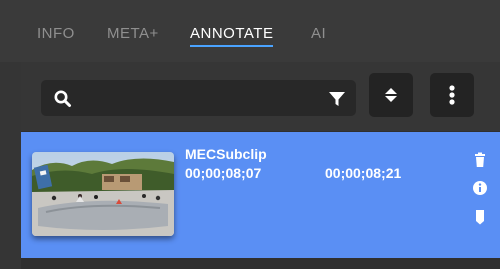 The image size is (500, 269). What do you see at coordinates (223, 173) in the screenshot?
I see `timecode-in: 00;00;08;07` at bounding box center [223, 173].